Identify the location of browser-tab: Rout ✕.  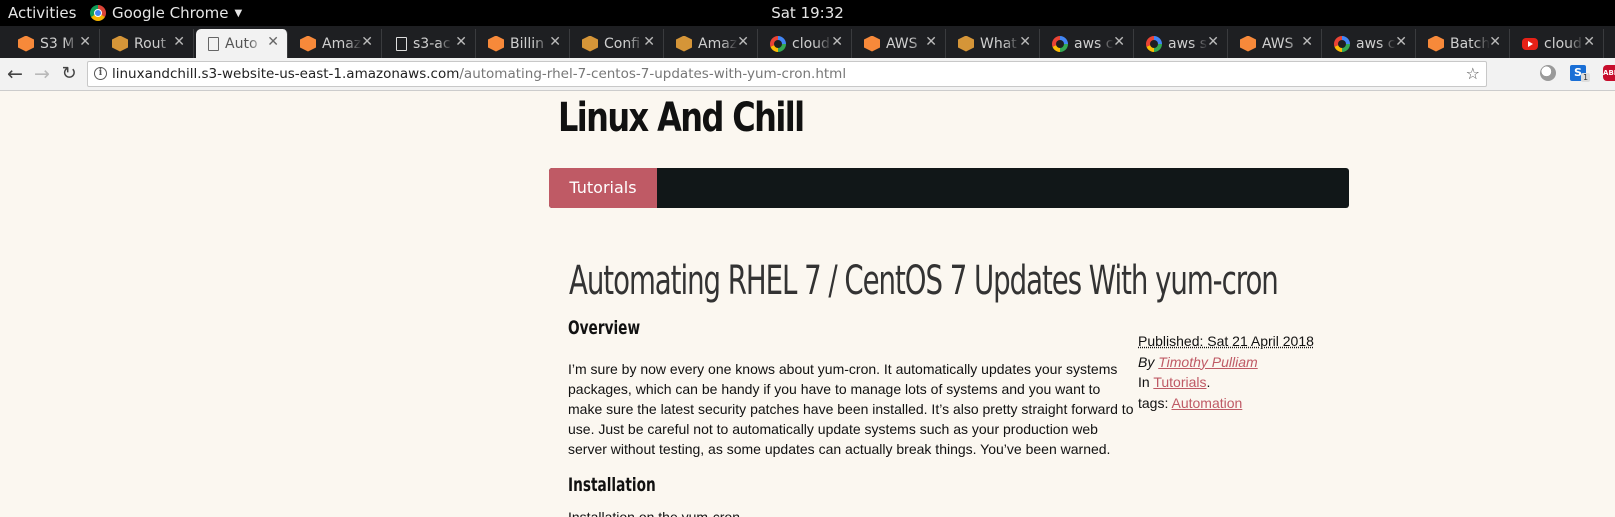
(148, 43).